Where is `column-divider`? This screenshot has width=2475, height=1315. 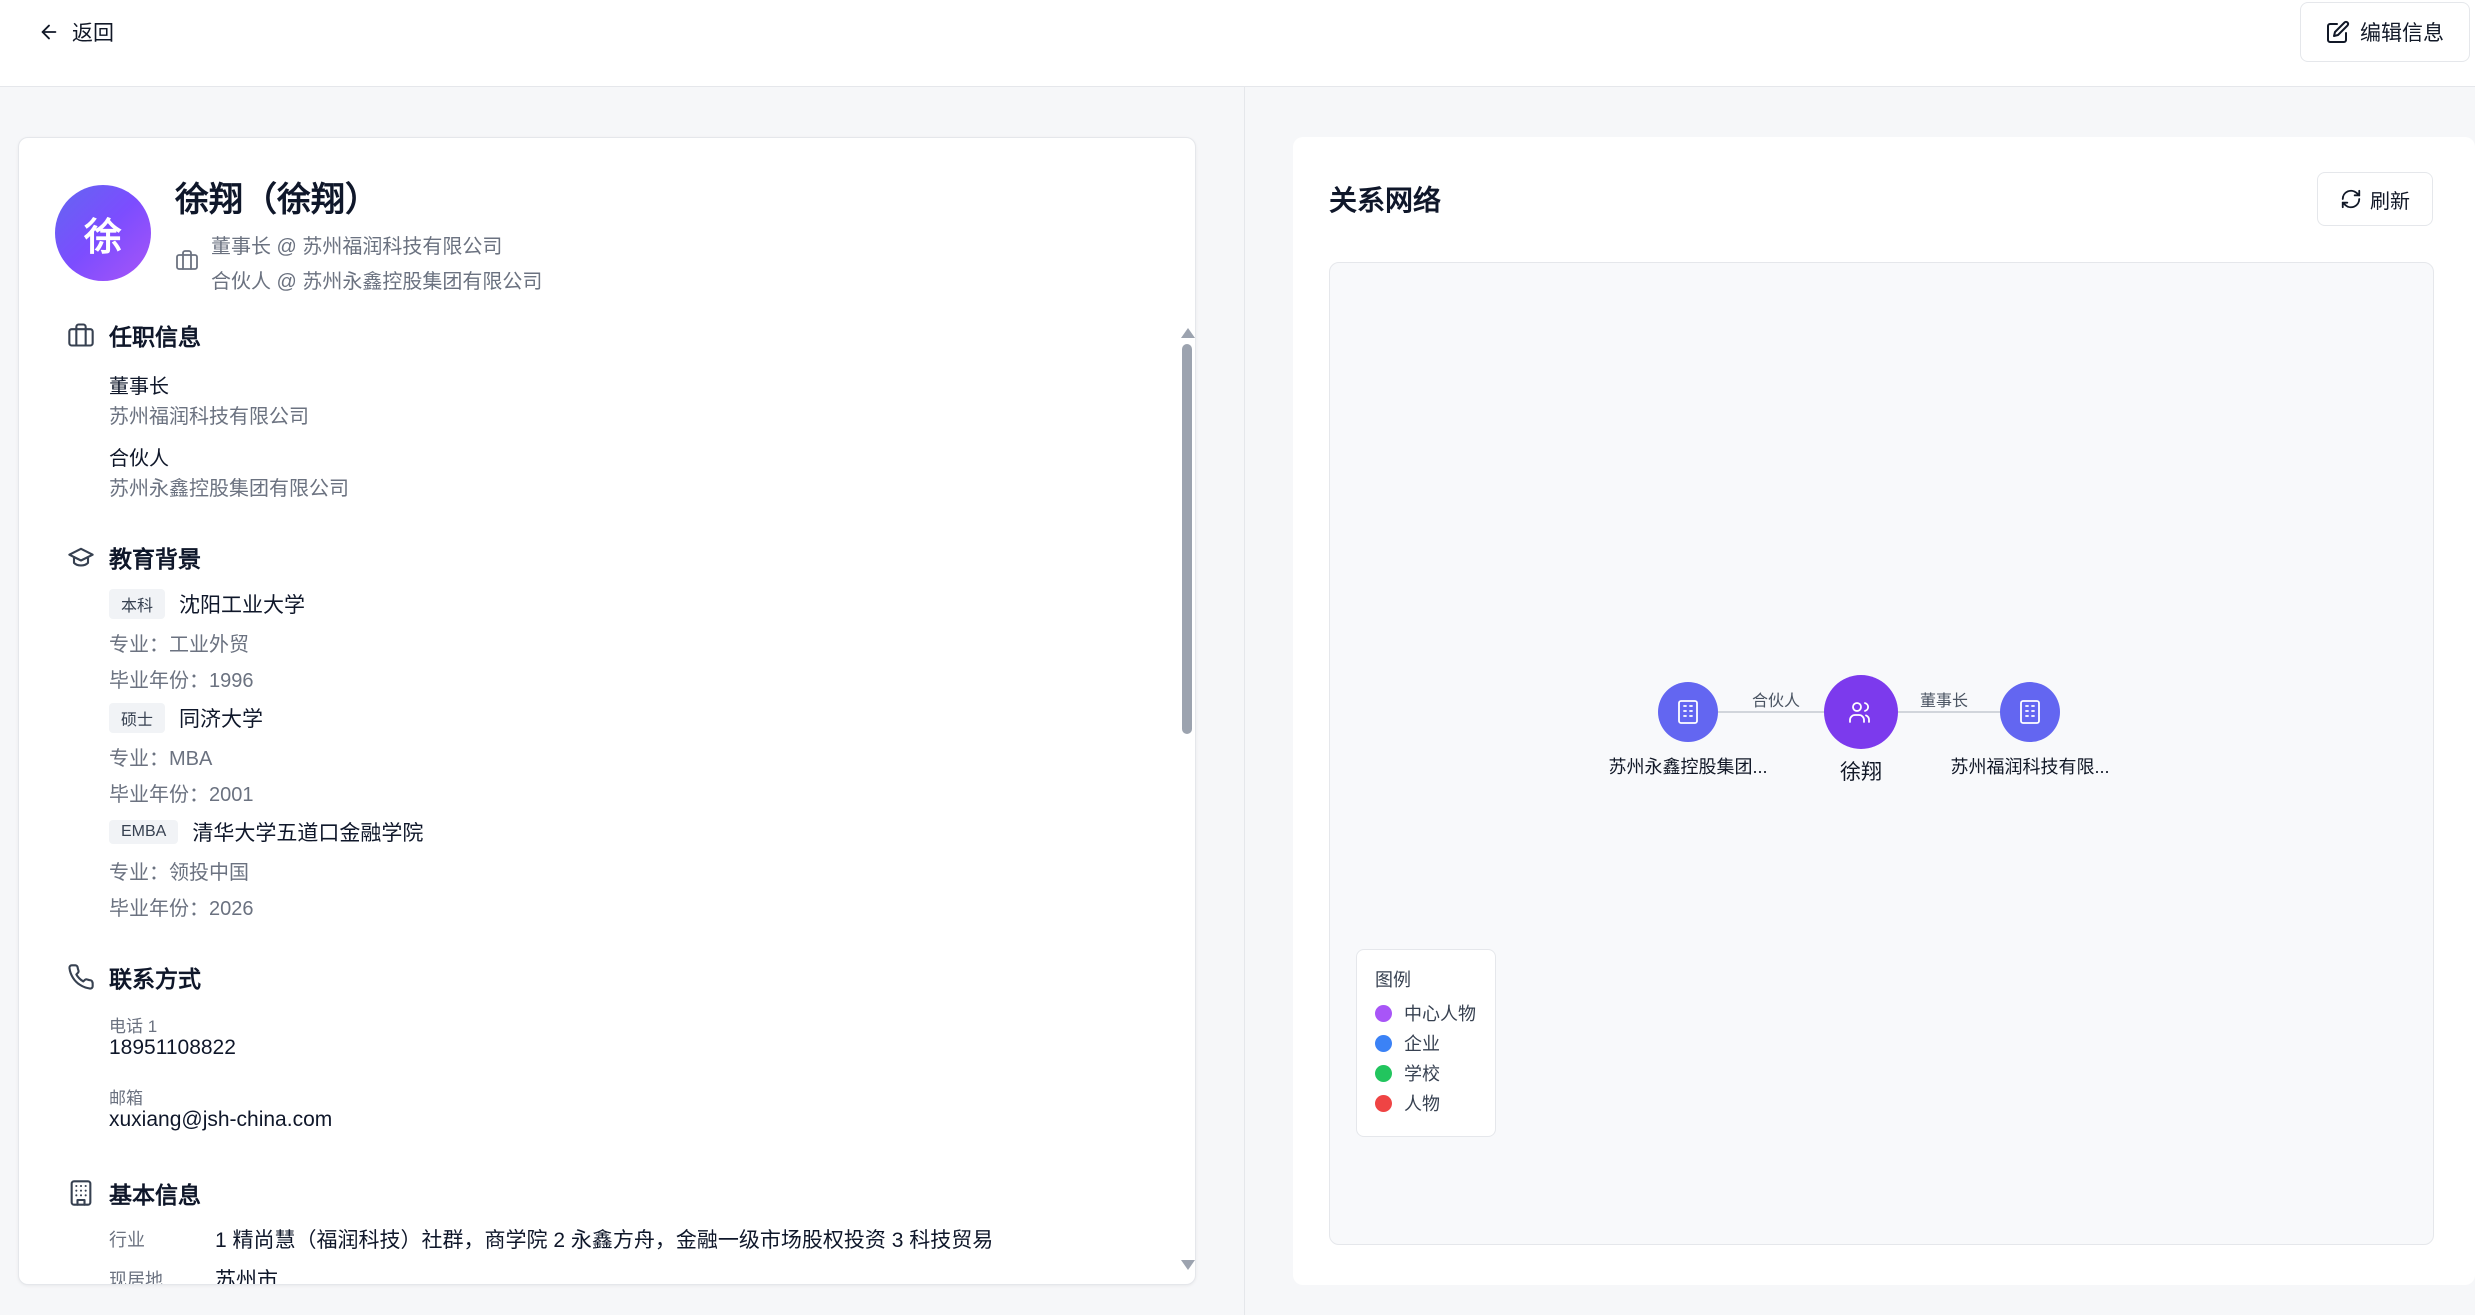
column-divider is located at coordinates (1244, 701).